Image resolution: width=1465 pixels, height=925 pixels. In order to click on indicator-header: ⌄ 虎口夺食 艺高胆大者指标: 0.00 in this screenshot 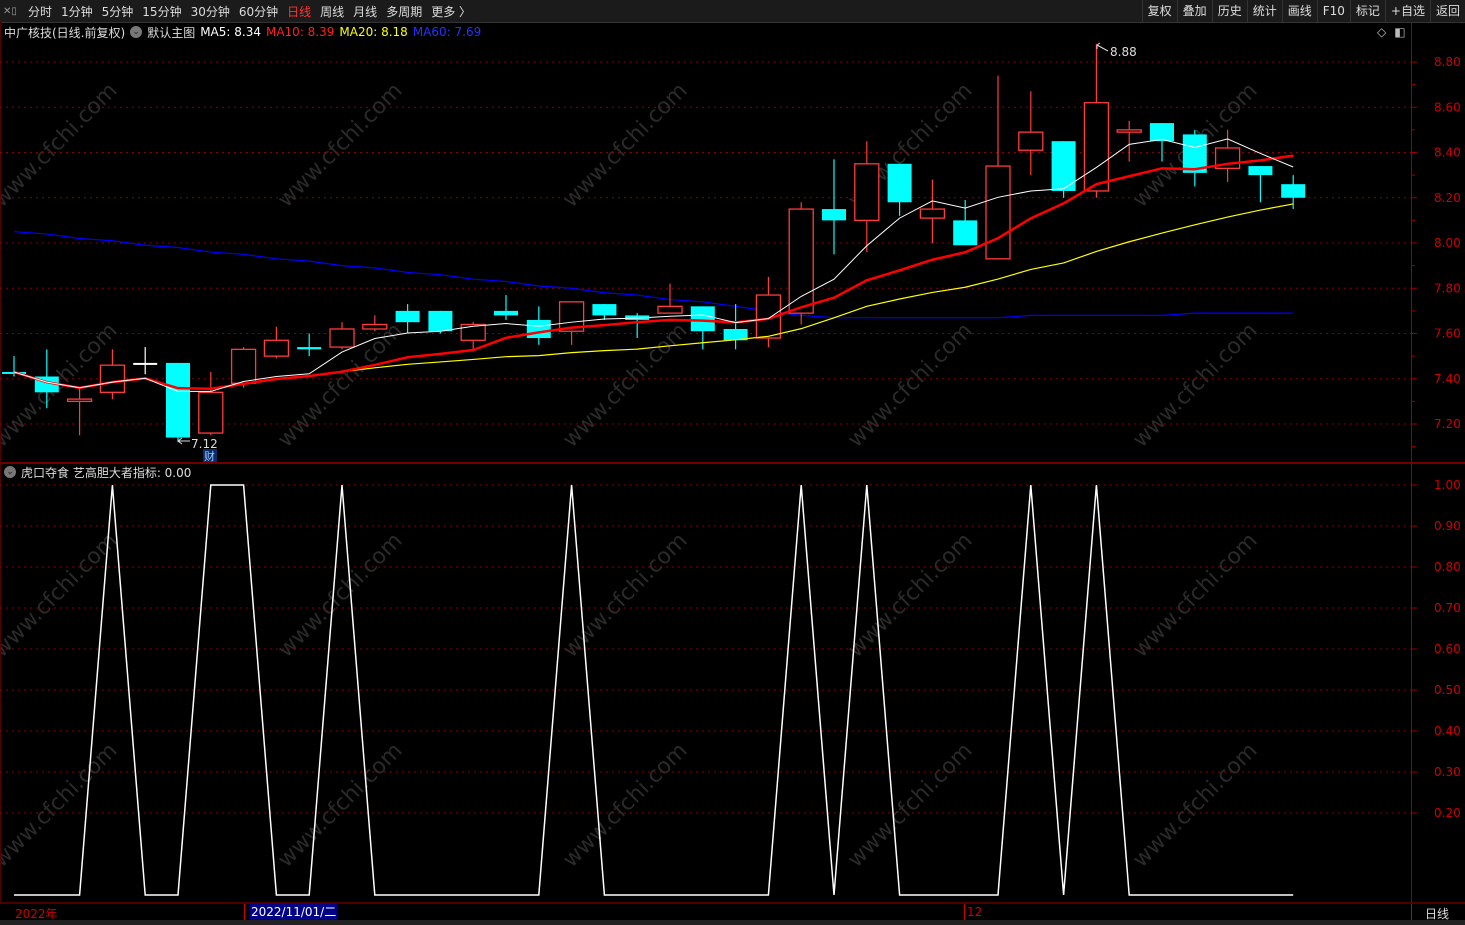, I will do `click(97, 472)`.